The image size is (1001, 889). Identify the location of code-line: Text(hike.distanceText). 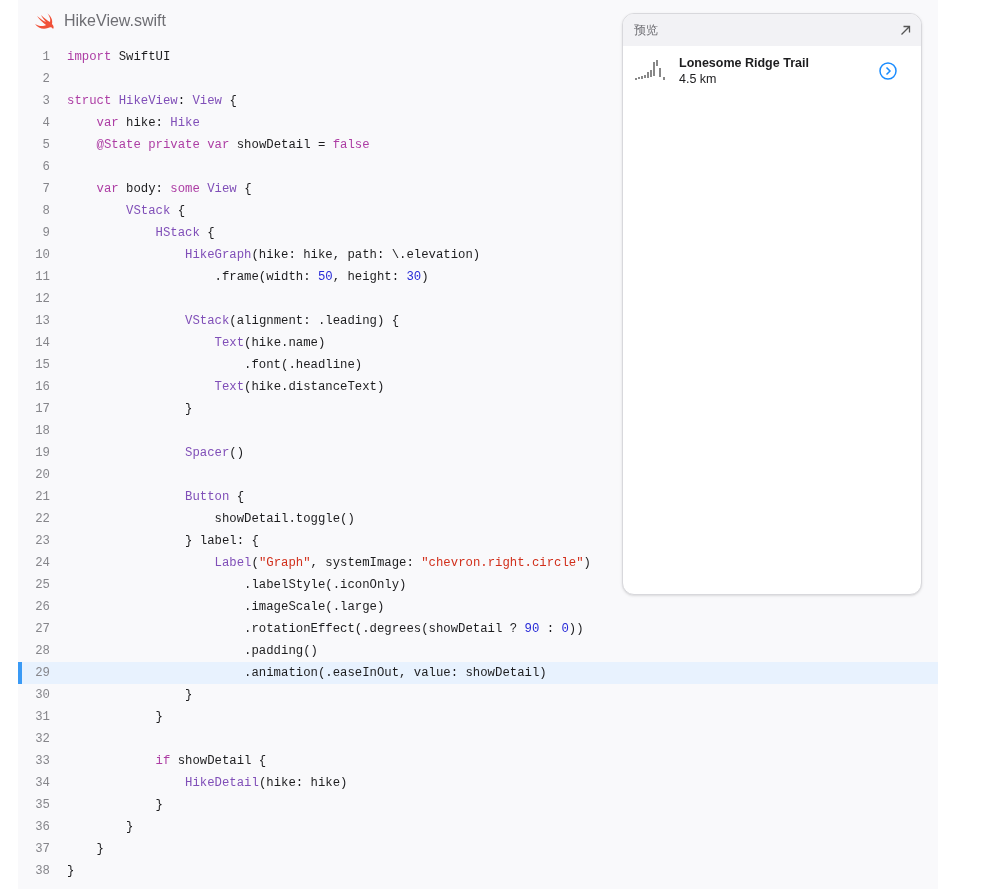
(299, 387).